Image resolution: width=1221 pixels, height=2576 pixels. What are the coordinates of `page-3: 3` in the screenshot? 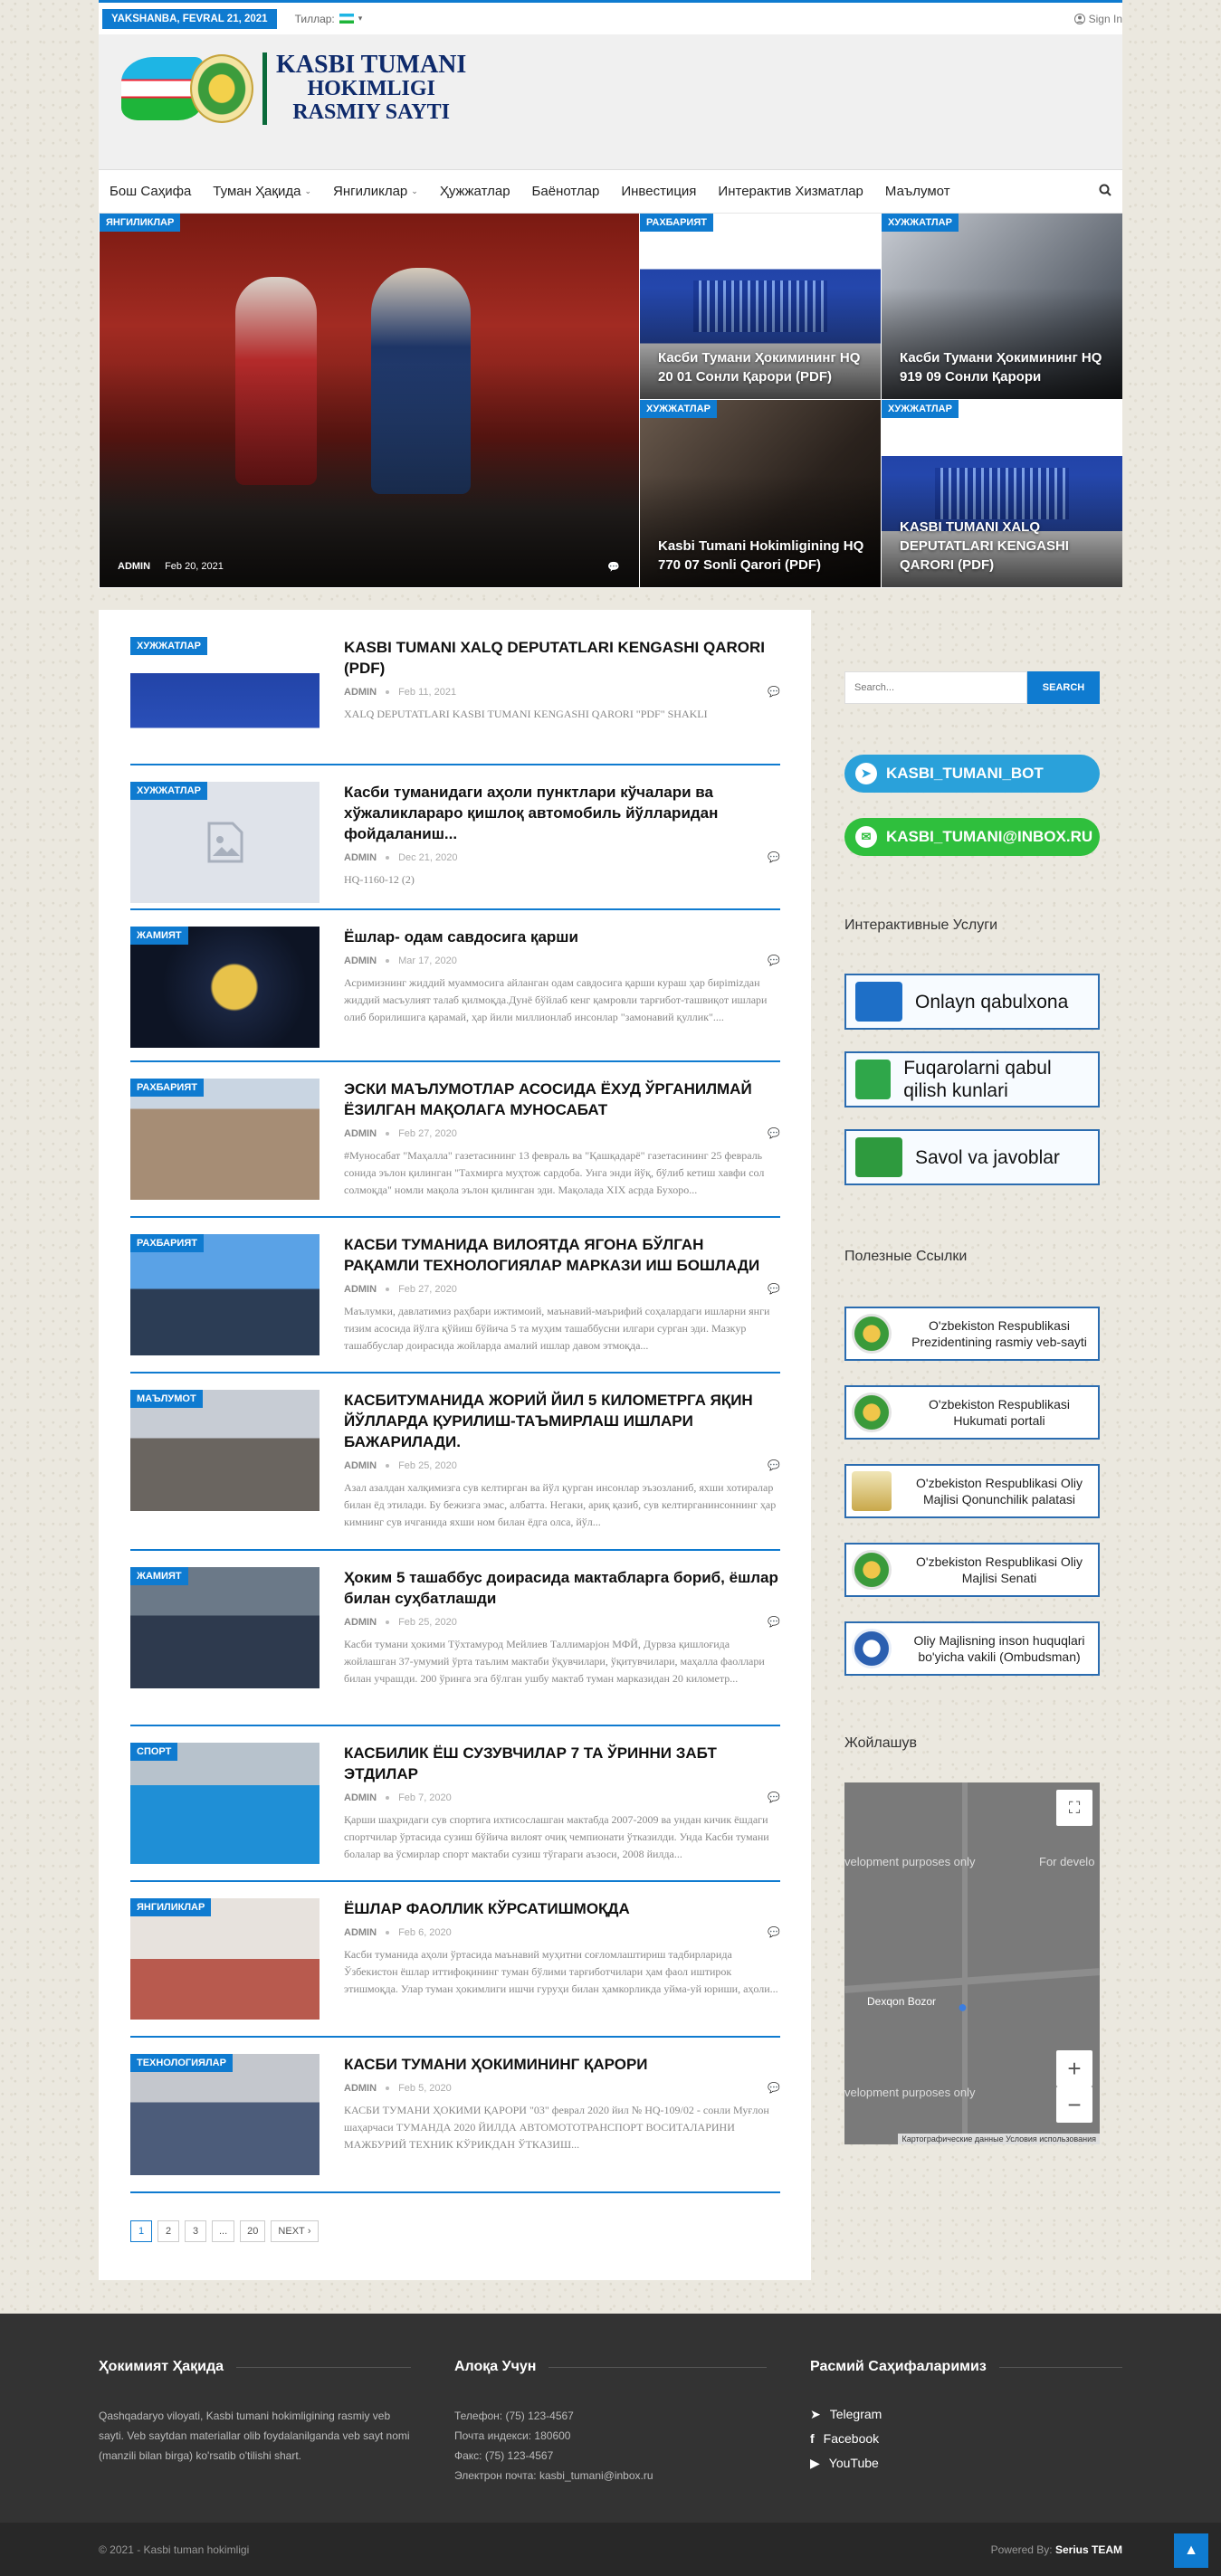 It's located at (195, 2231).